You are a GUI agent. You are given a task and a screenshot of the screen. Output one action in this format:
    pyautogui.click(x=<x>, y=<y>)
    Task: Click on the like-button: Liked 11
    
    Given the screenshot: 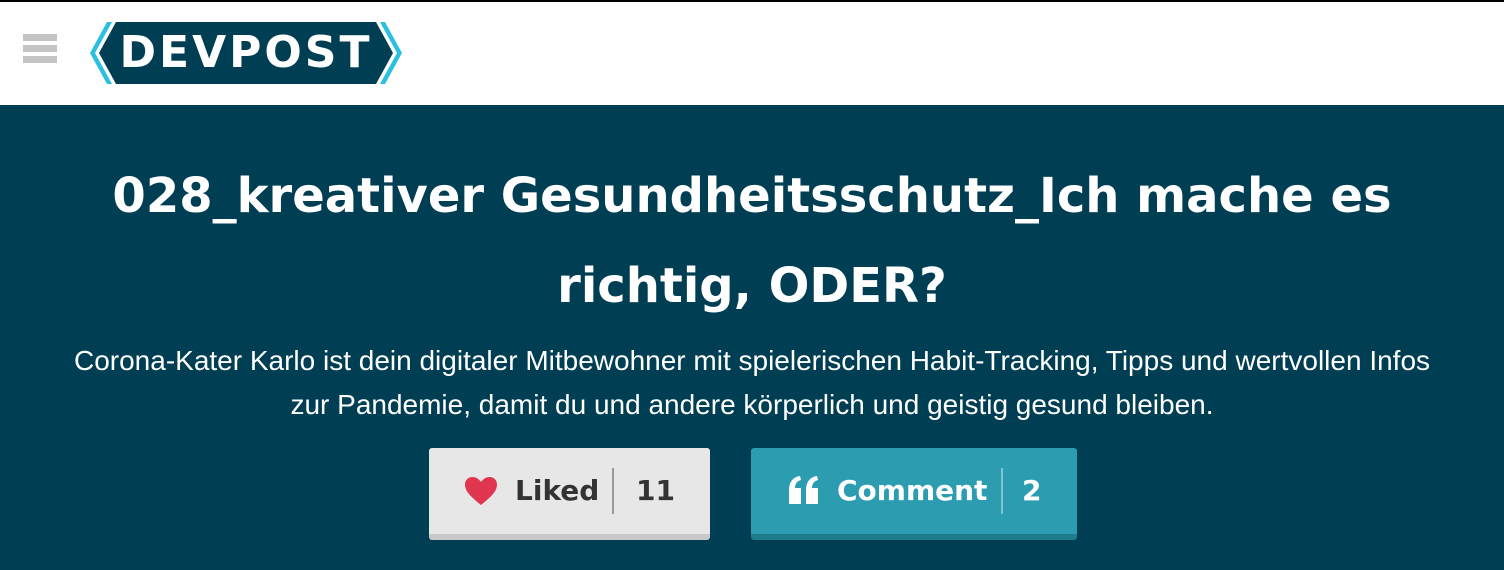 What is the action you would take?
    pyautogui.click(x=569, y=494)
    